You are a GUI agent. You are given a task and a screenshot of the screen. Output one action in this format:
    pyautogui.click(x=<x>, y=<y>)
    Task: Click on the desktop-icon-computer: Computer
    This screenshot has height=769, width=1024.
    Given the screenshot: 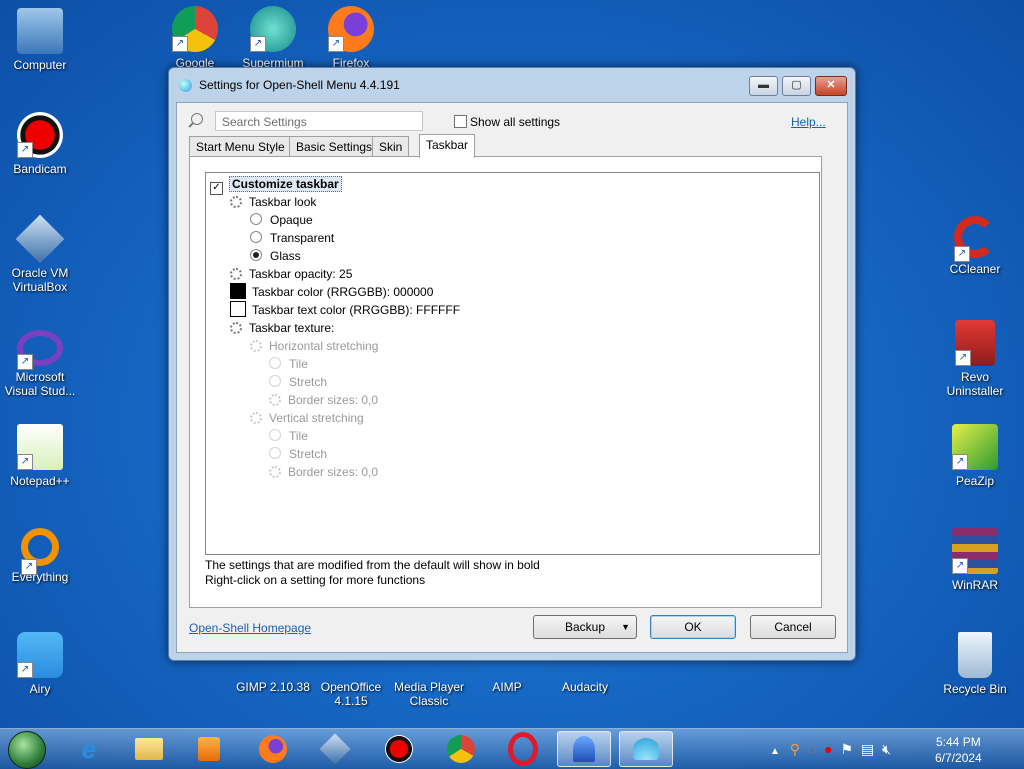 What is the action you would take?
    pyautogui.click(x=40, y=40)
    